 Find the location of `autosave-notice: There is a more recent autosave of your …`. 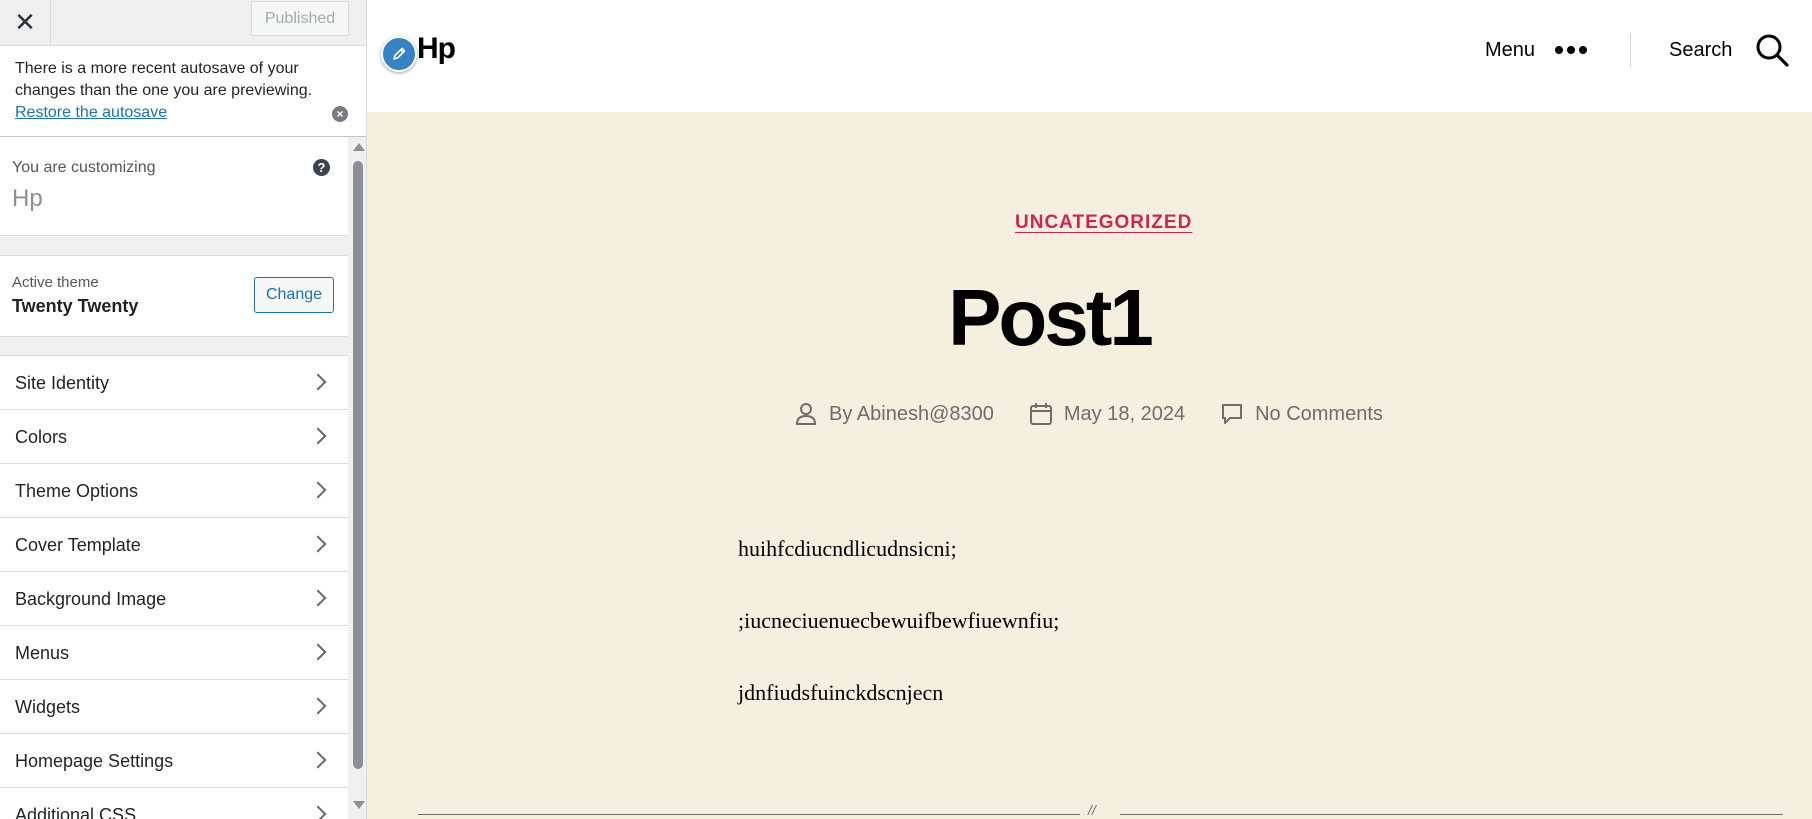

autosave-notice: There is a more recent autosave of your … is located at coordinates (183, 91).